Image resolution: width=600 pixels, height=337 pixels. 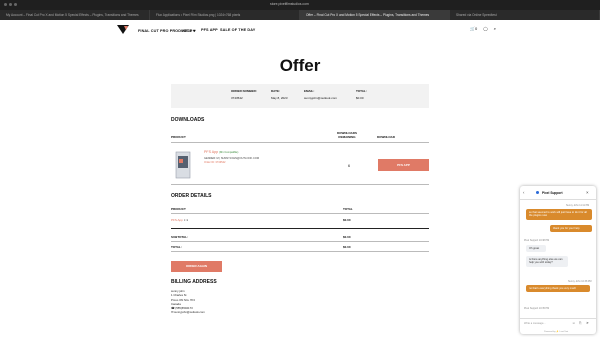 What do you see at coordinates (361, 94) in the screenshot?
I see `summary-total: TOTAL: $0.00` at bounding box center [361, 94].